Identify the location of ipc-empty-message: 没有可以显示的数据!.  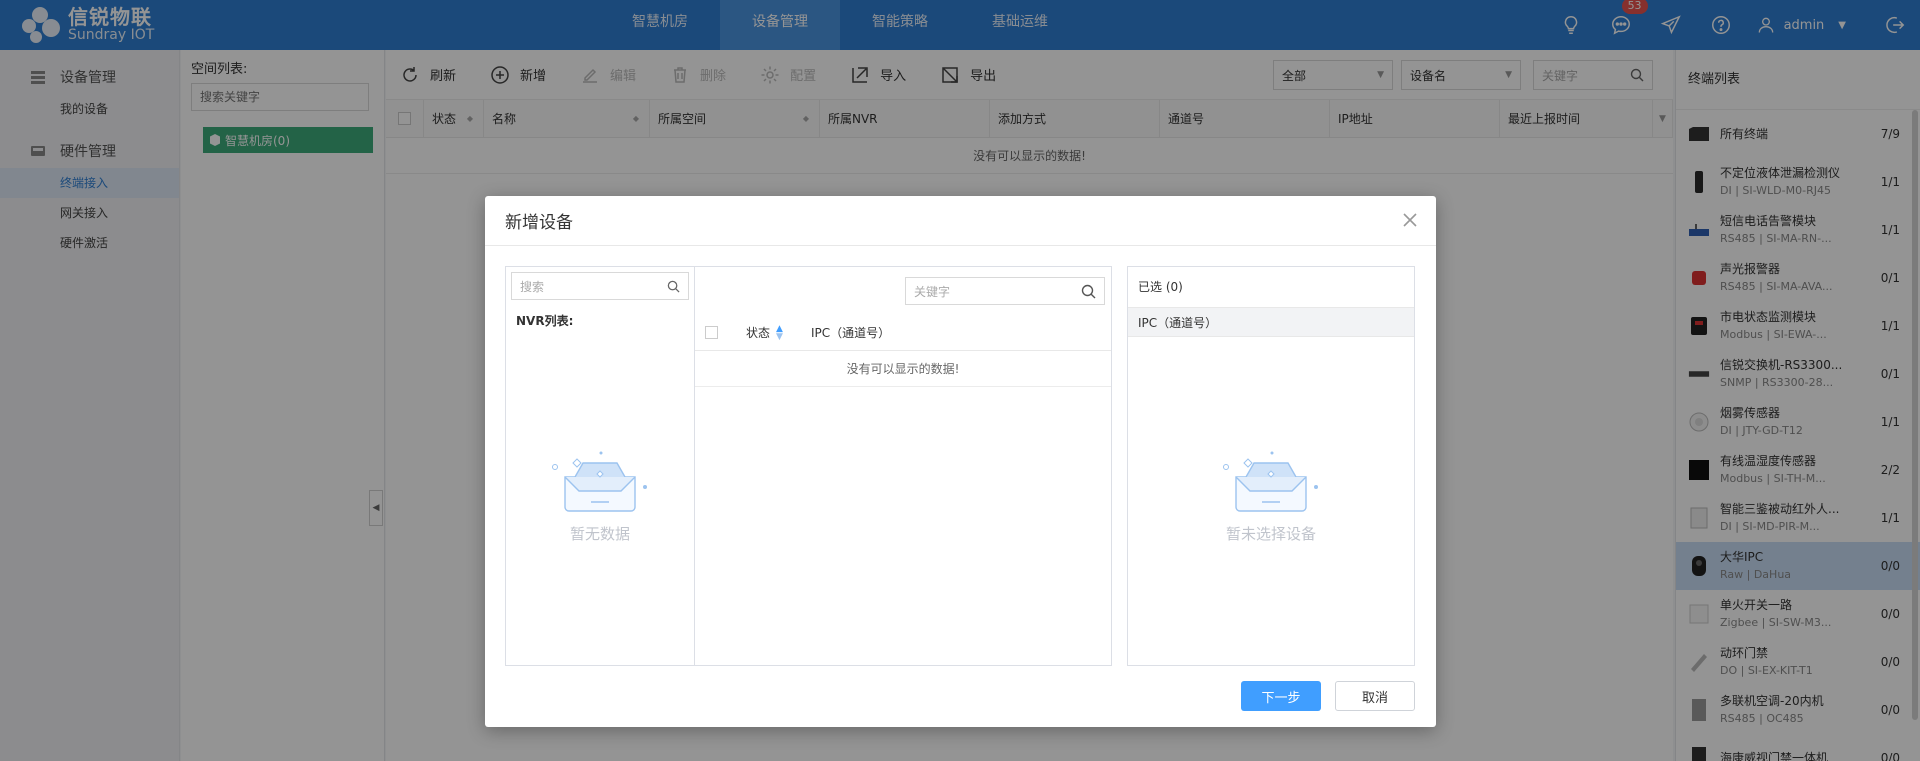
(903, 369).